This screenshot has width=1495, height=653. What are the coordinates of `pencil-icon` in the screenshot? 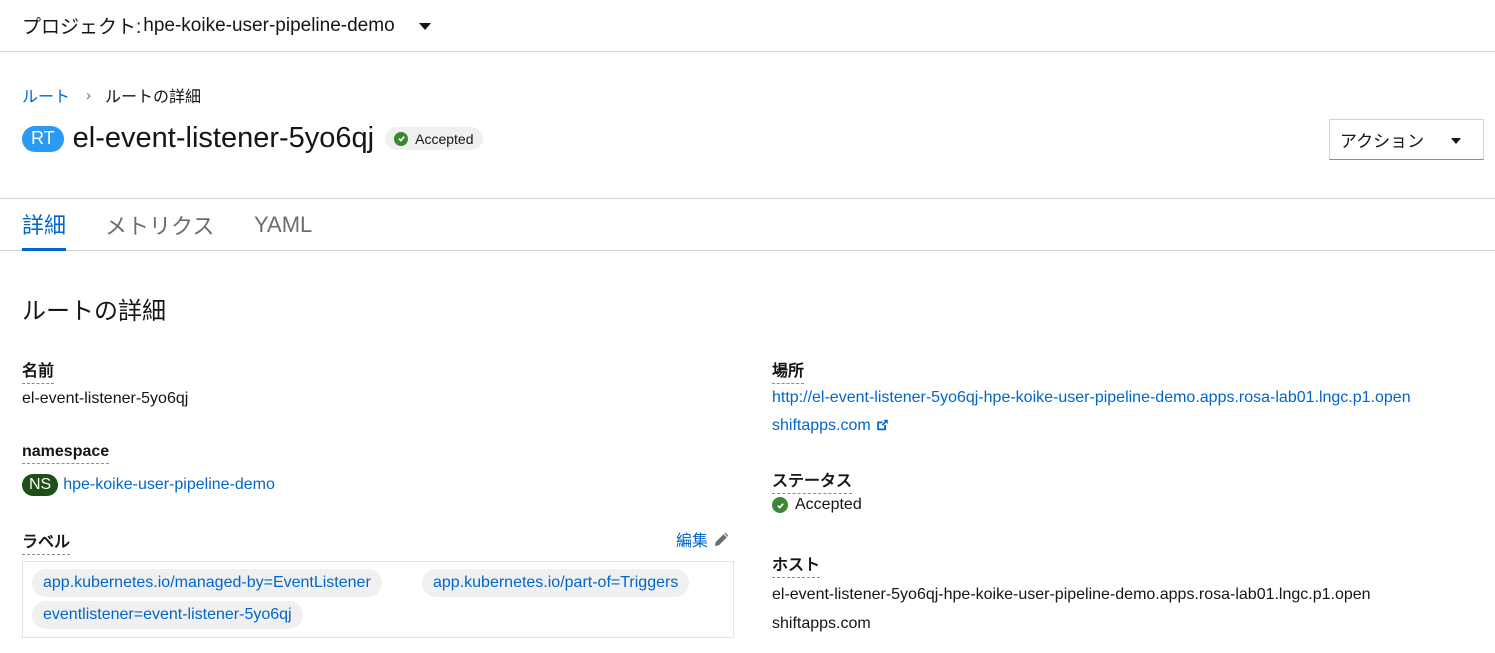 It's located at (721, 539).